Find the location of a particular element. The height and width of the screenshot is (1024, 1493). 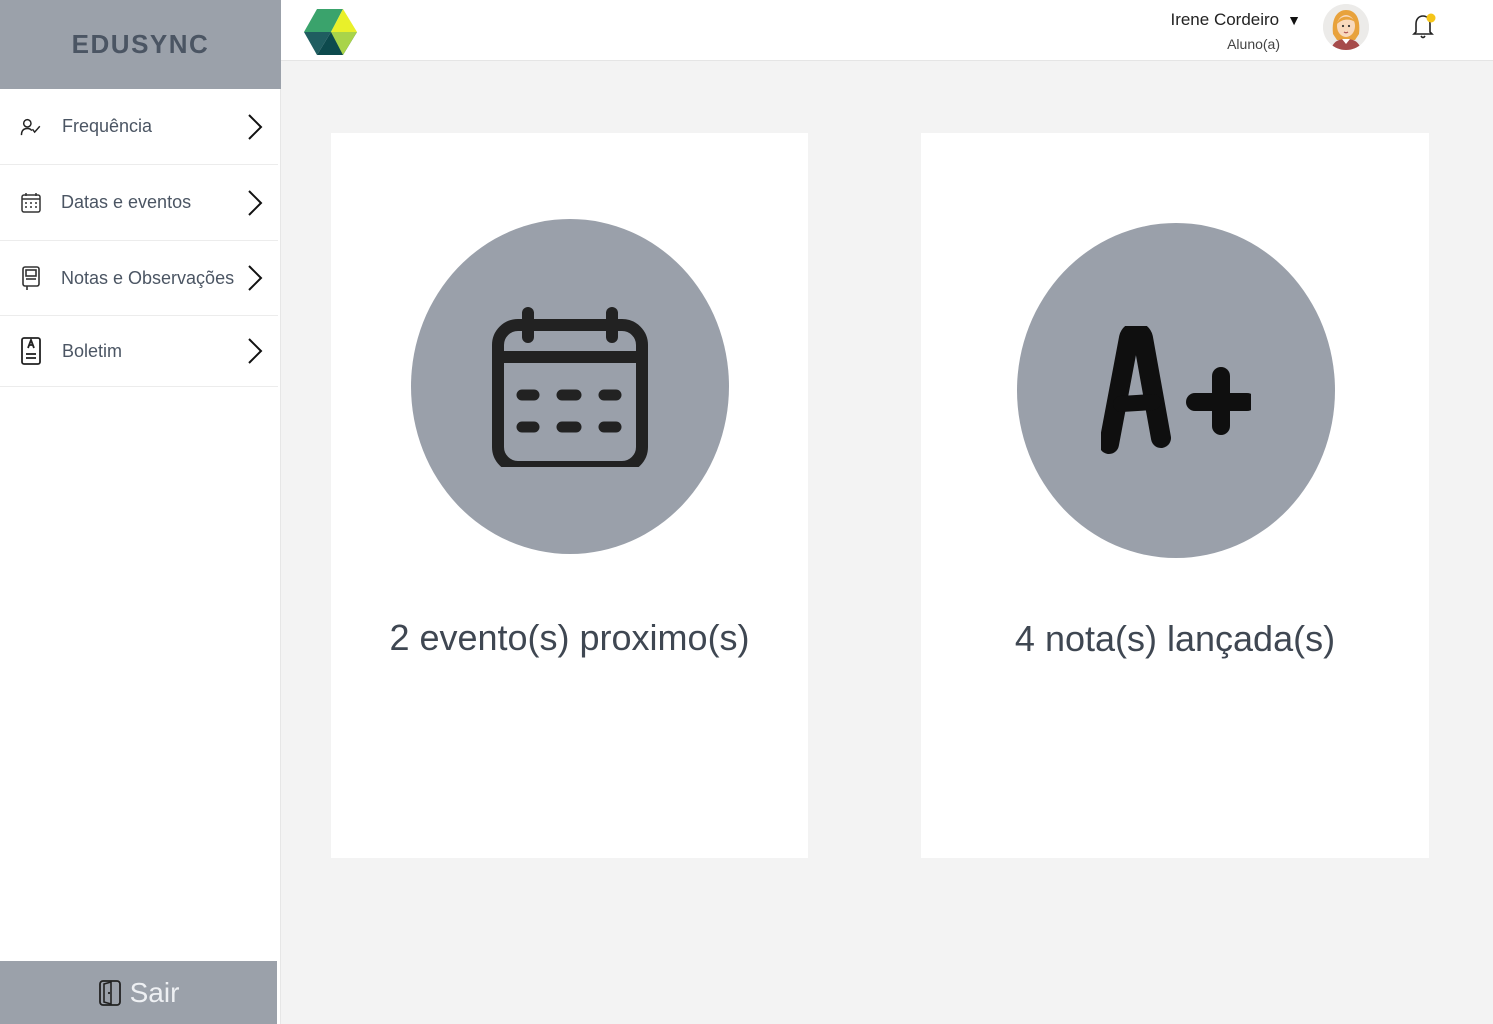

sidebar-item-notas-observacoes: Notas e Observações is located at coordinates (139, 278).